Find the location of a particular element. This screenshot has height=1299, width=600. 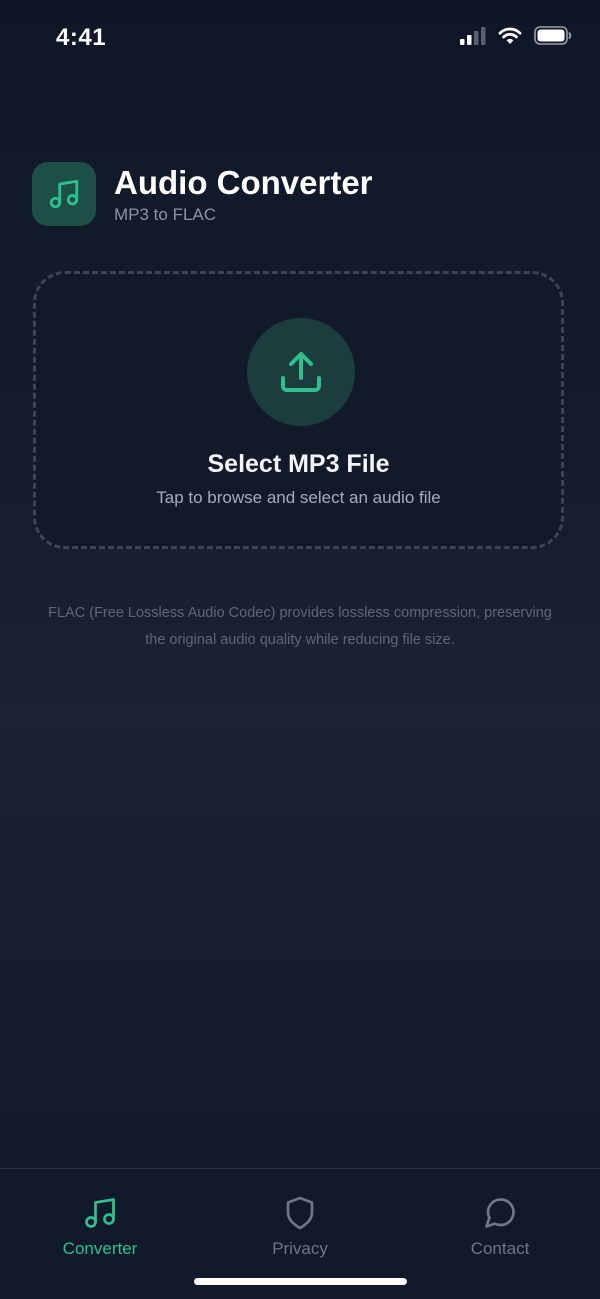

tab-label: Converter is located at coordinates (100, 1248).